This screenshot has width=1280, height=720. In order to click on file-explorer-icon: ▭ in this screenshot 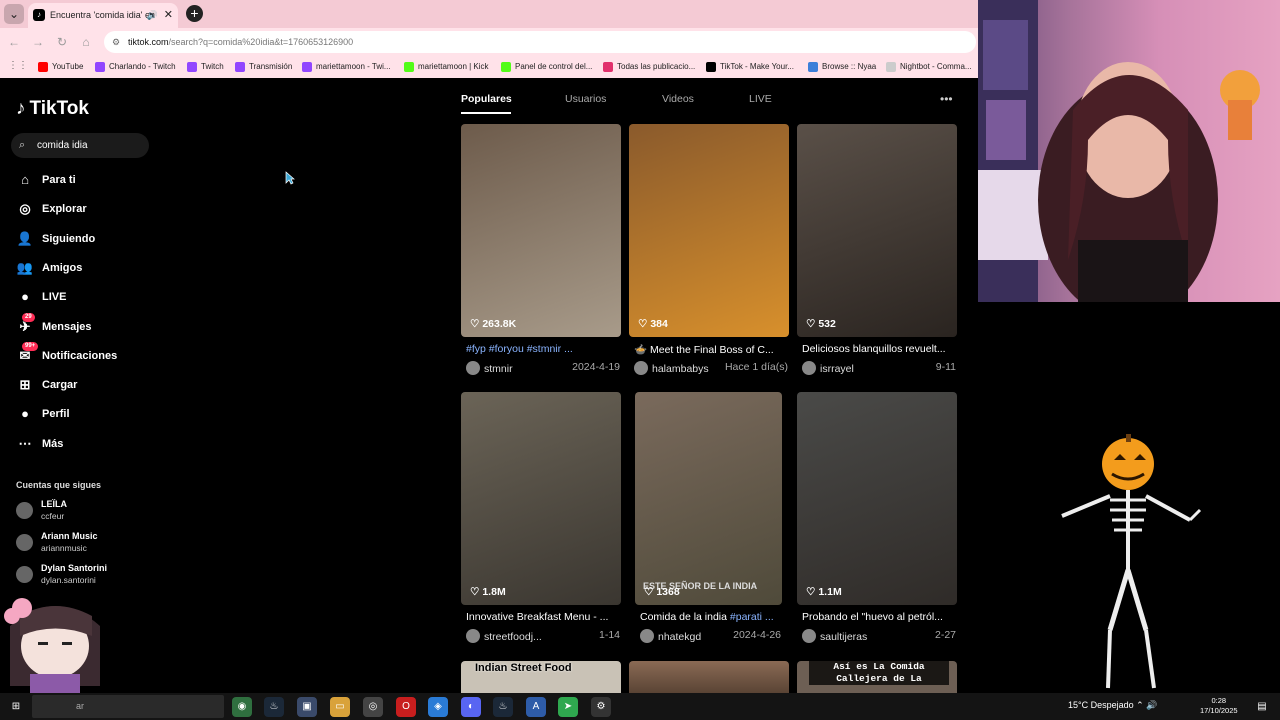, I will do `click(340, 707)`.